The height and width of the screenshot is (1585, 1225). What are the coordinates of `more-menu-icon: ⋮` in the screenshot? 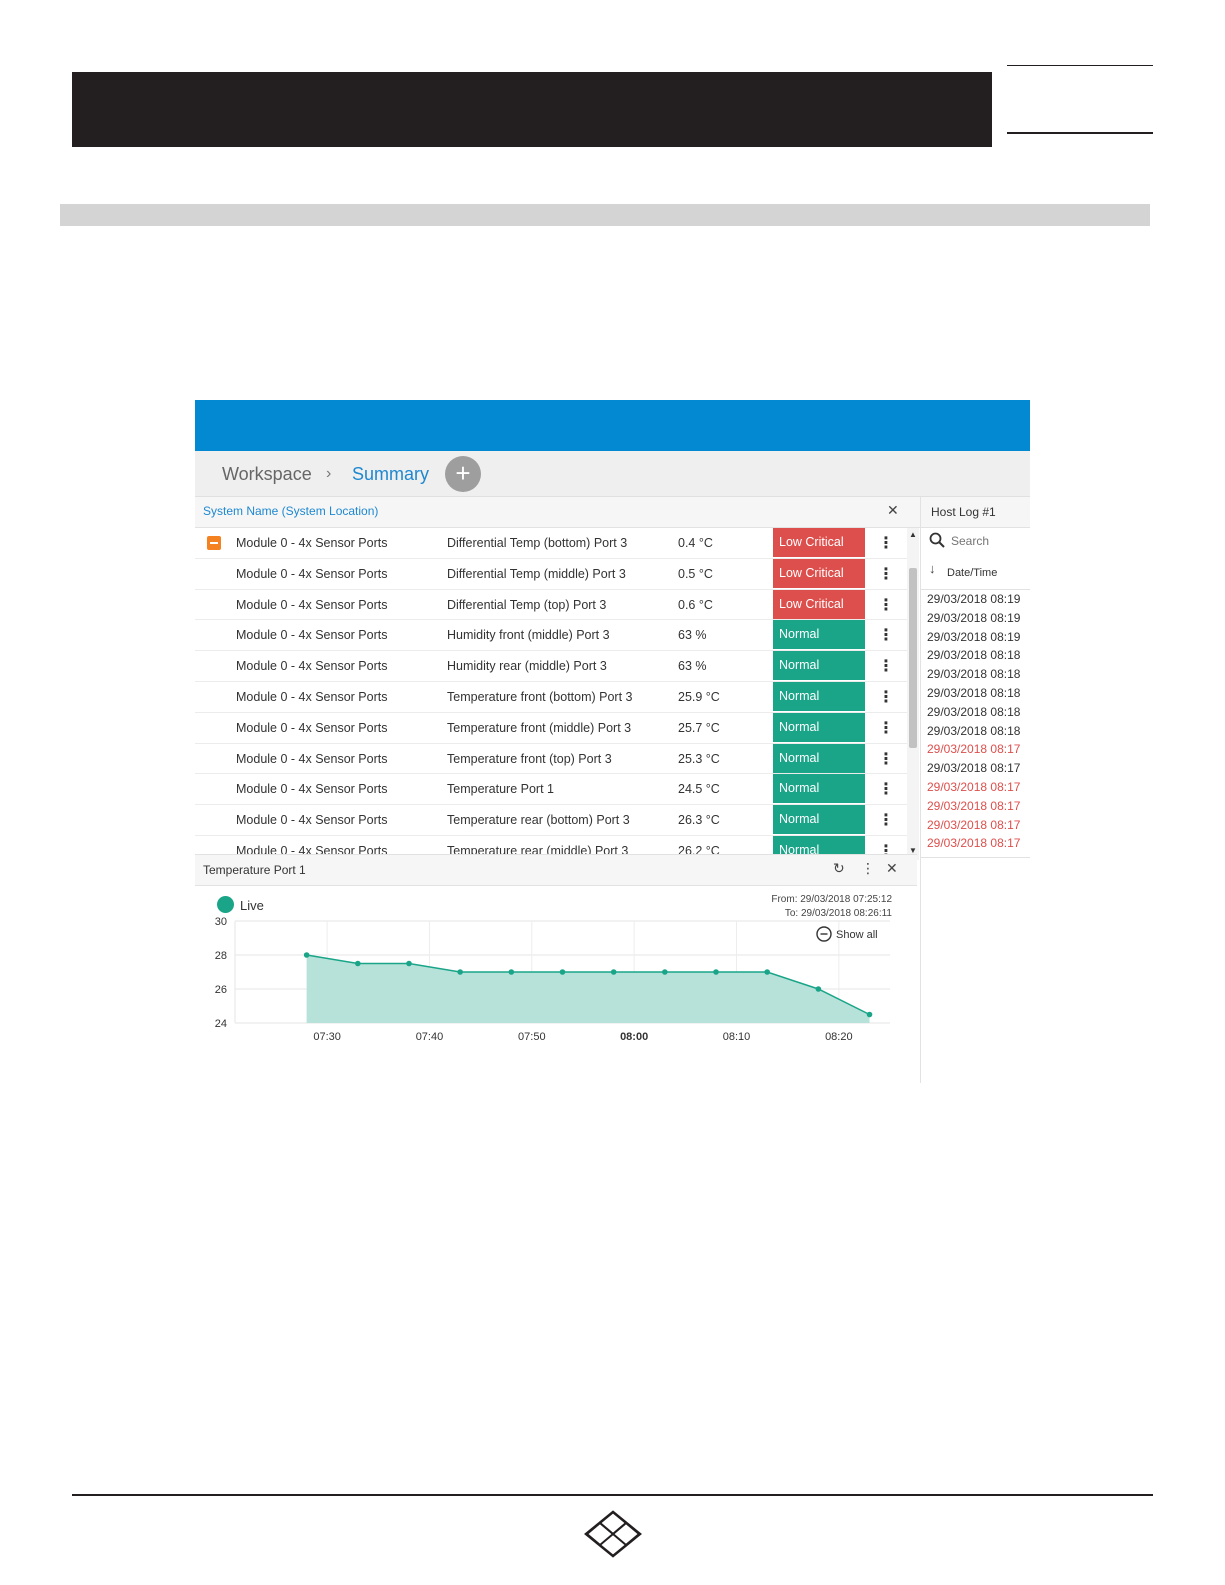 It's located at (868, 868).